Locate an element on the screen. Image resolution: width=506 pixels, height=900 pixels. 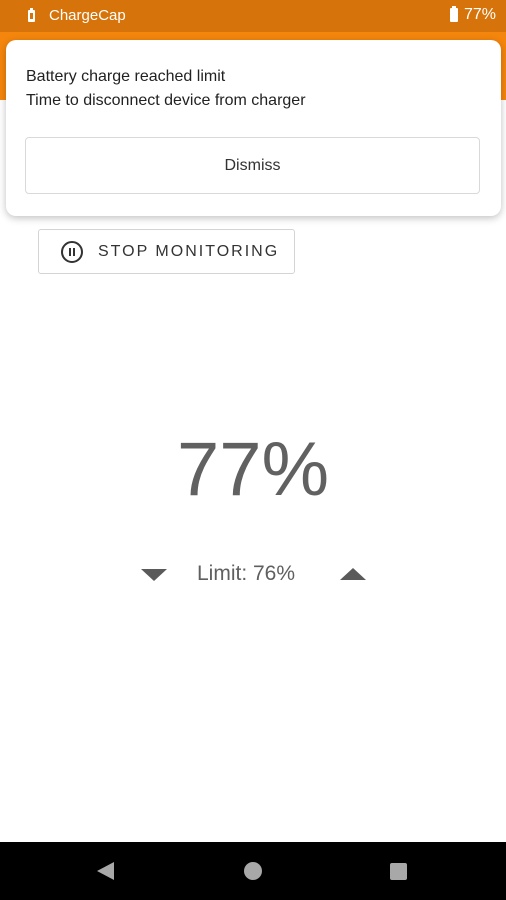
arrow-down-icon is located at coordinates (154, 575).